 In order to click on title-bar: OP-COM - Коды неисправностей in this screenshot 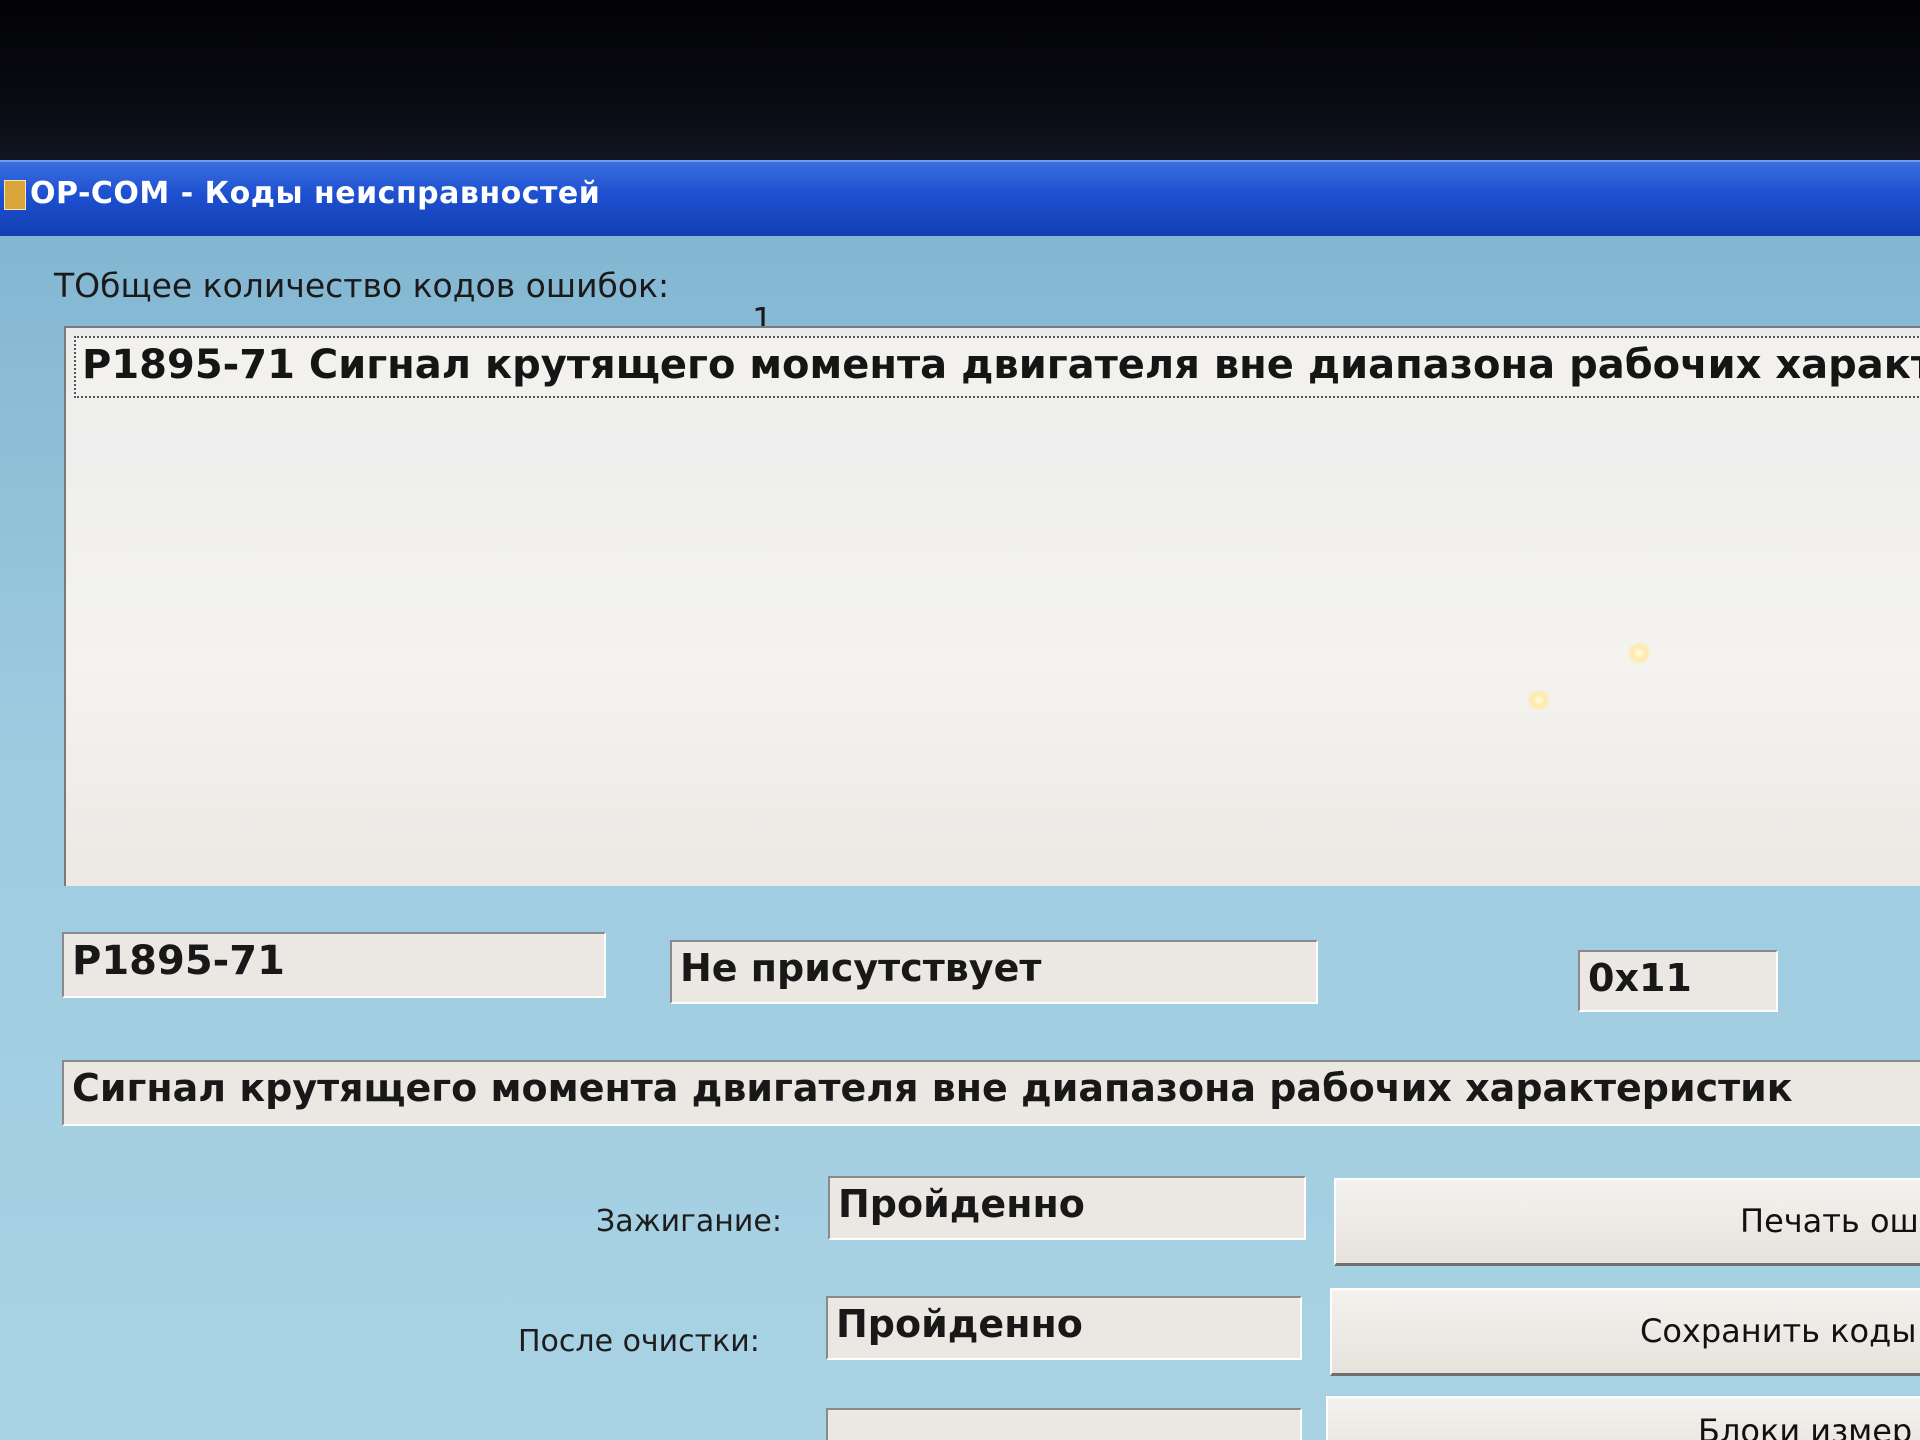, I will do `click(960, 198)`.